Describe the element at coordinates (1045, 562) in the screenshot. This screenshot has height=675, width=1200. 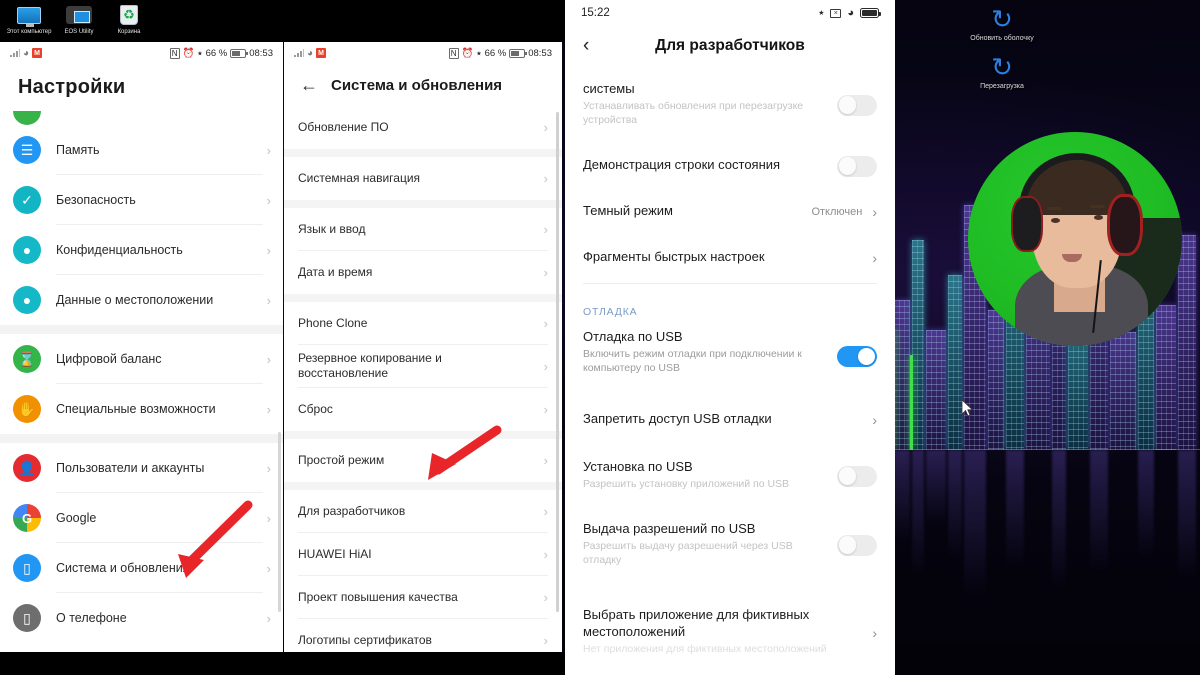
I see `water-reflection` at that location.